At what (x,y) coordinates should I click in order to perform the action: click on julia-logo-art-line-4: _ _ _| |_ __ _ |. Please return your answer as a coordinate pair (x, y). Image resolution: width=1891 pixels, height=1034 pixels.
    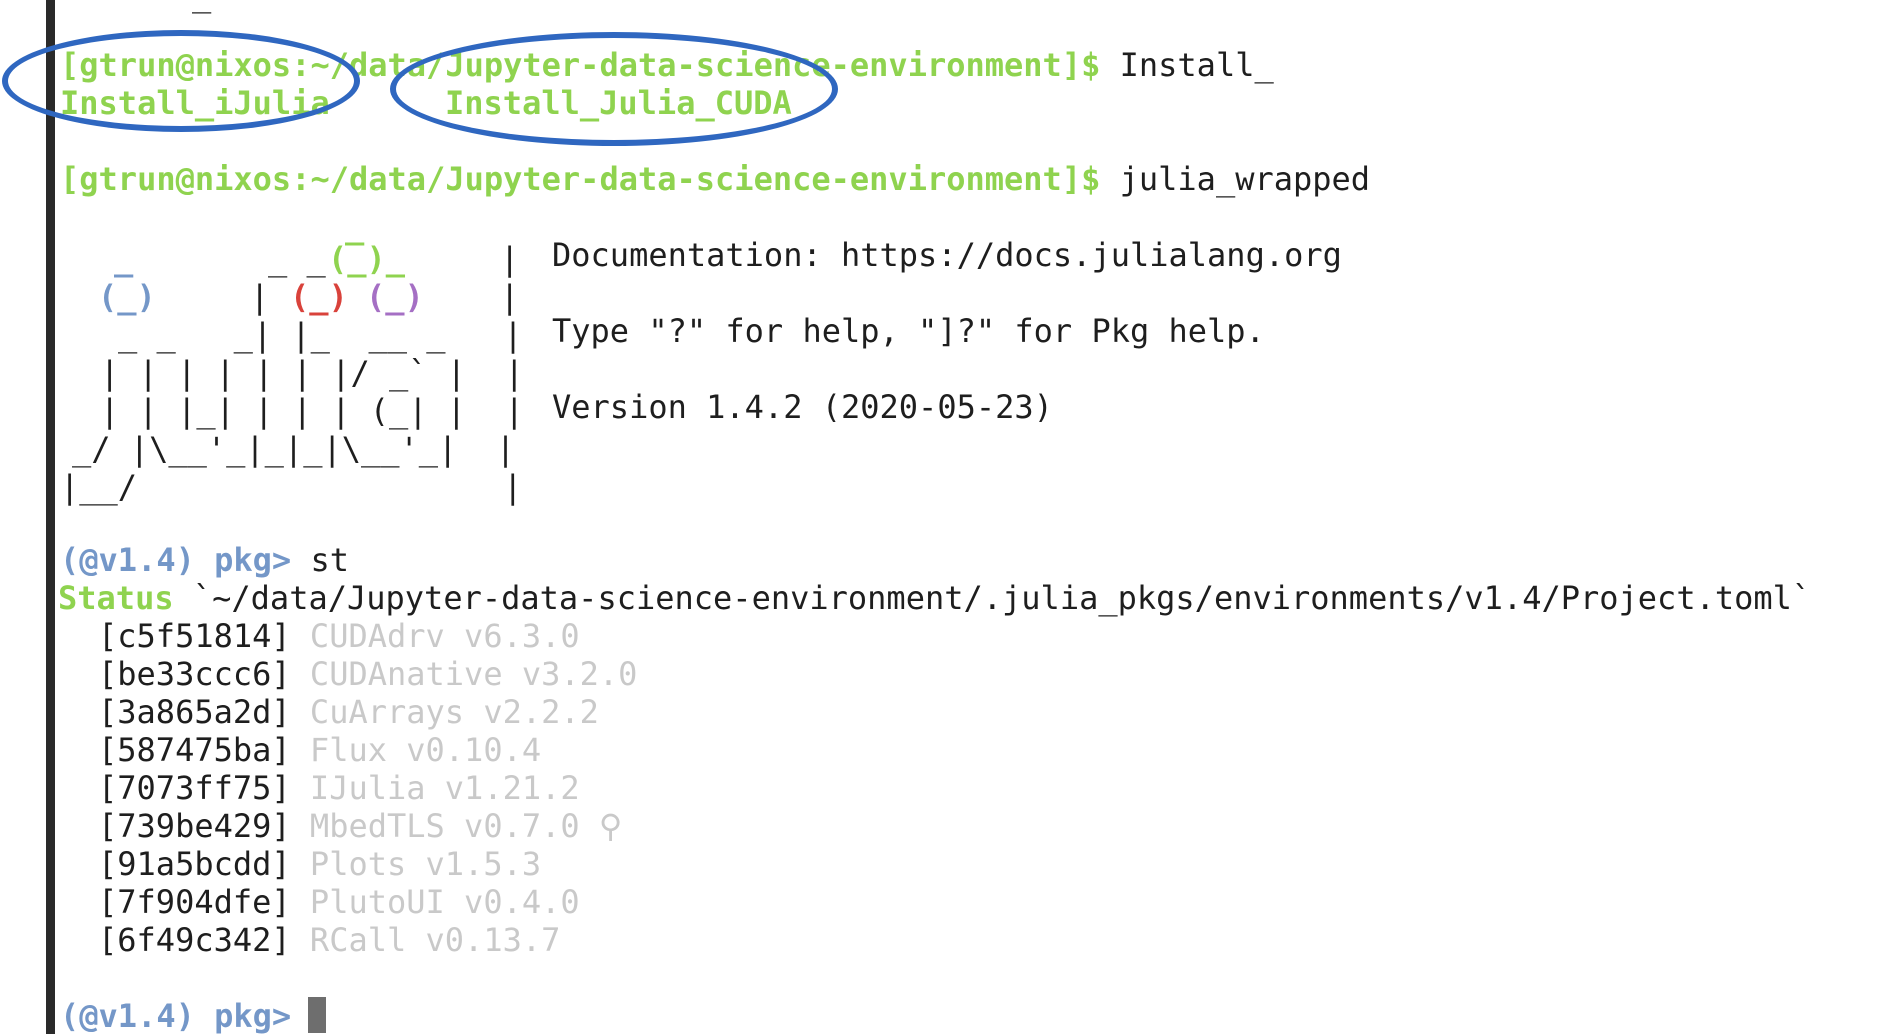
    Looking at the image, I should click on (320, 335).